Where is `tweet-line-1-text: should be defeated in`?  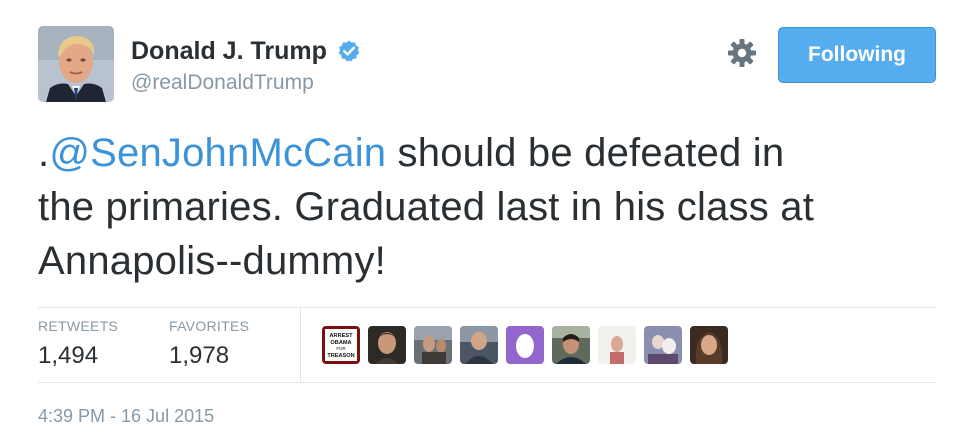
tweet-line-1-text: should be defeated in is located at coordinates (585, 153).